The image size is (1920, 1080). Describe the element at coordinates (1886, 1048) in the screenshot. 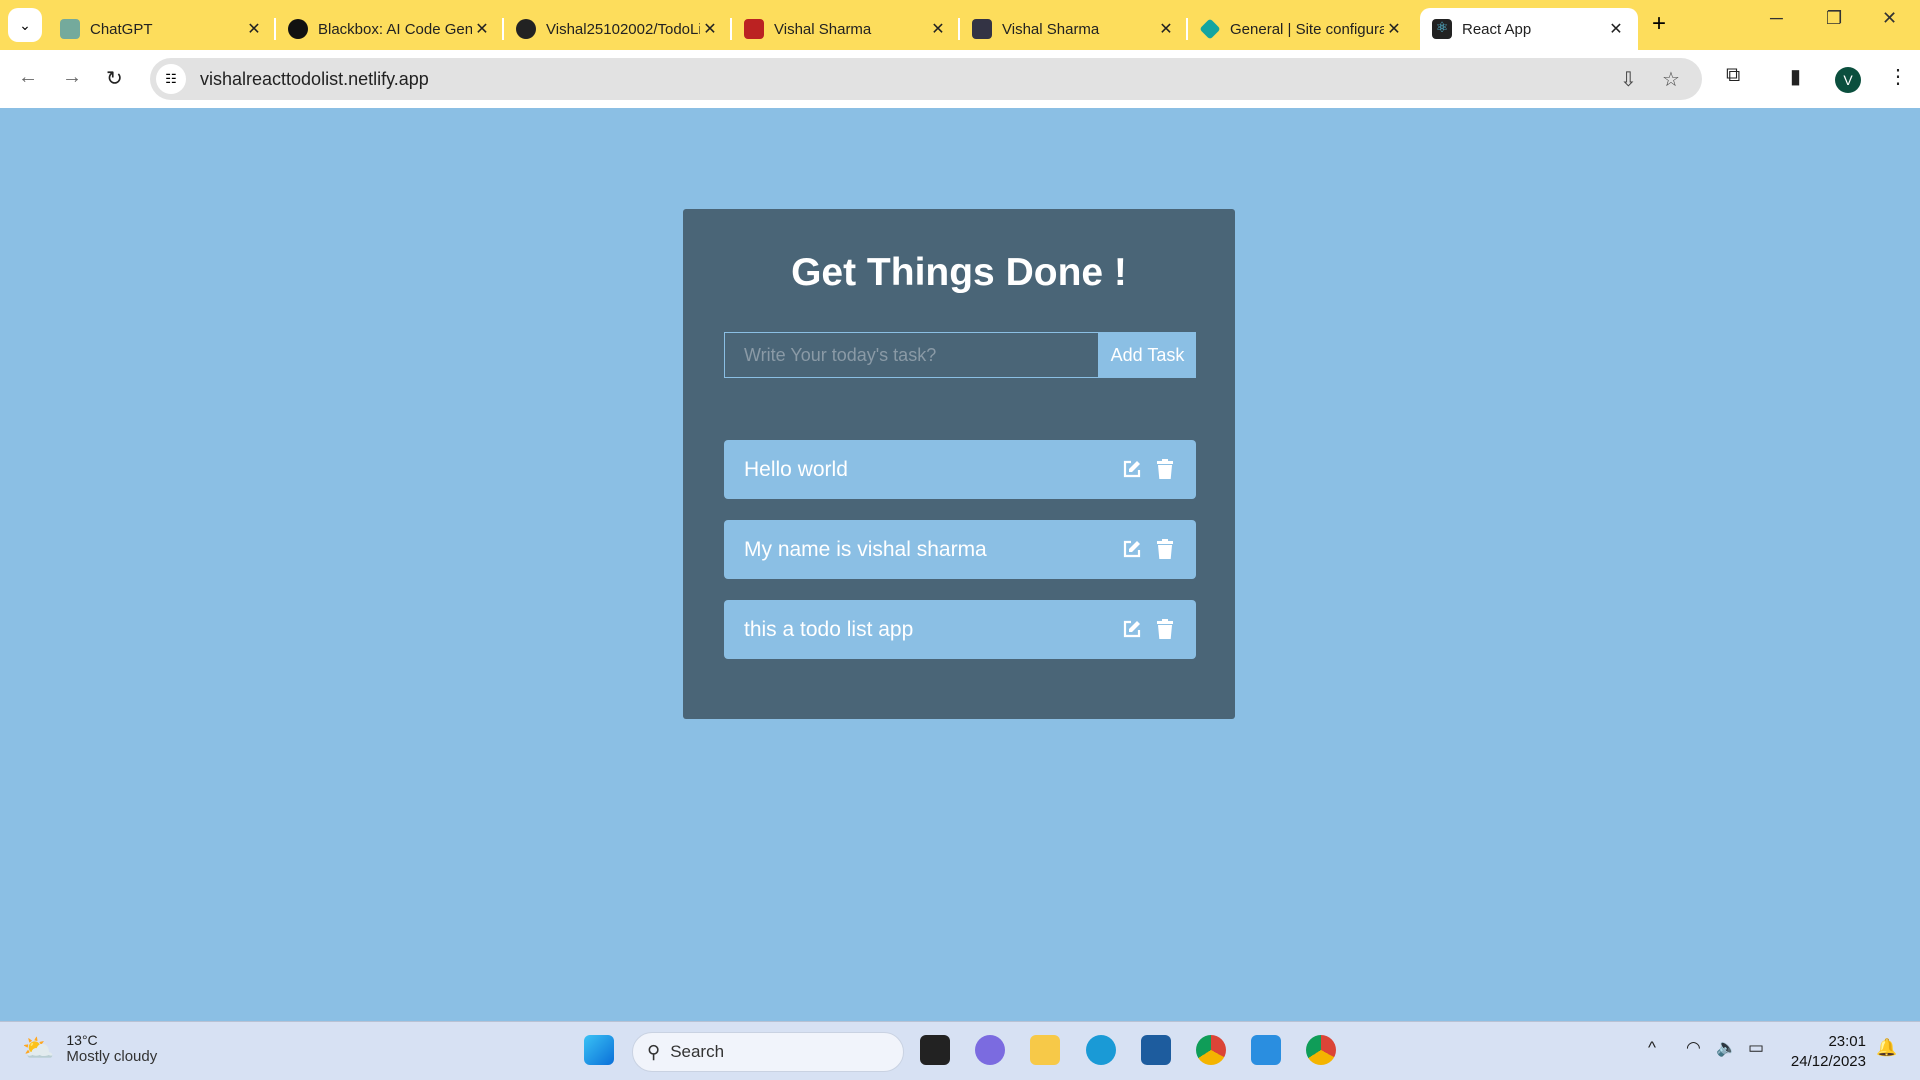

I see `notifications-bell-icon: 🔔` at that location.